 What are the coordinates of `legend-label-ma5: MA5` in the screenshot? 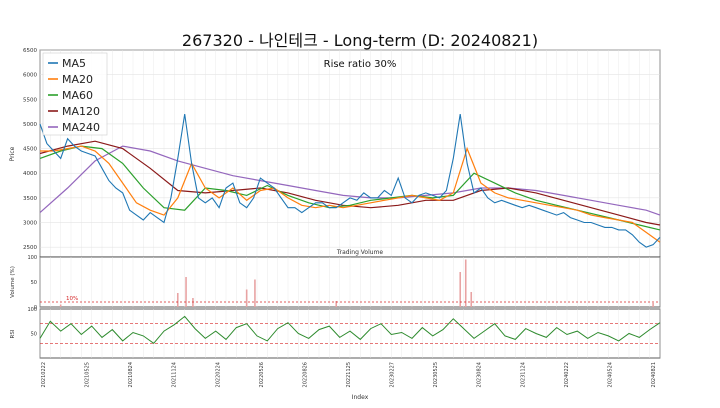 It's located at (74, 63).